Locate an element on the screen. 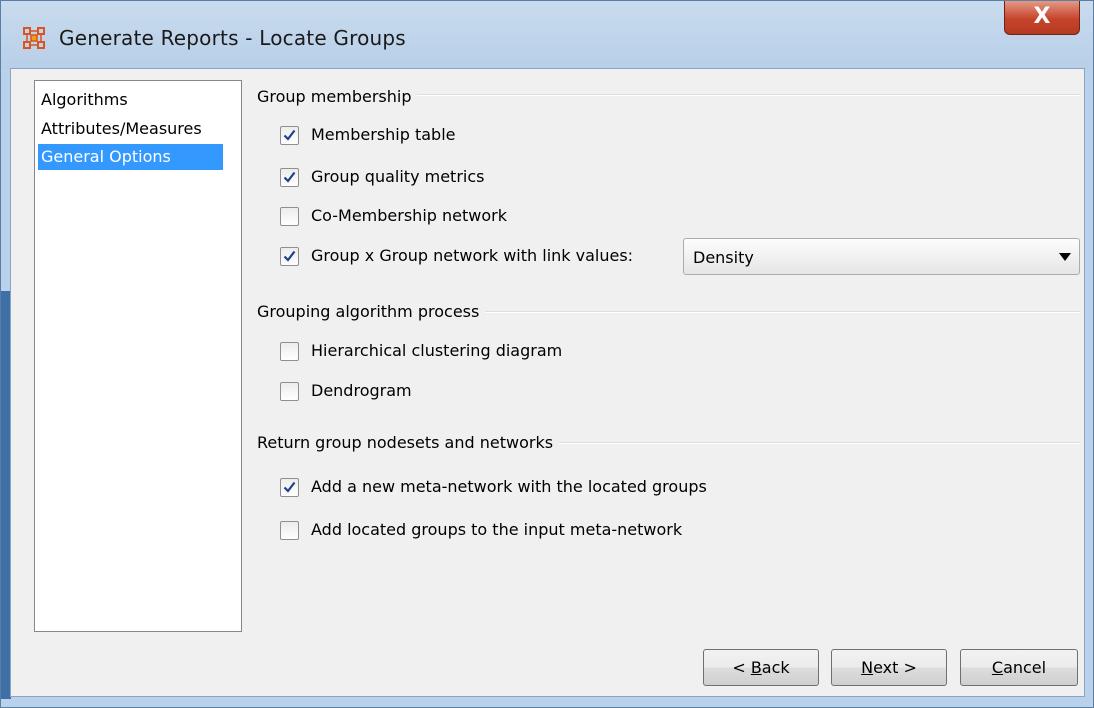 The height and width of the screenshot is (708, 1094). nav-item-general-options: General Options is located at coordinates (130, 157).